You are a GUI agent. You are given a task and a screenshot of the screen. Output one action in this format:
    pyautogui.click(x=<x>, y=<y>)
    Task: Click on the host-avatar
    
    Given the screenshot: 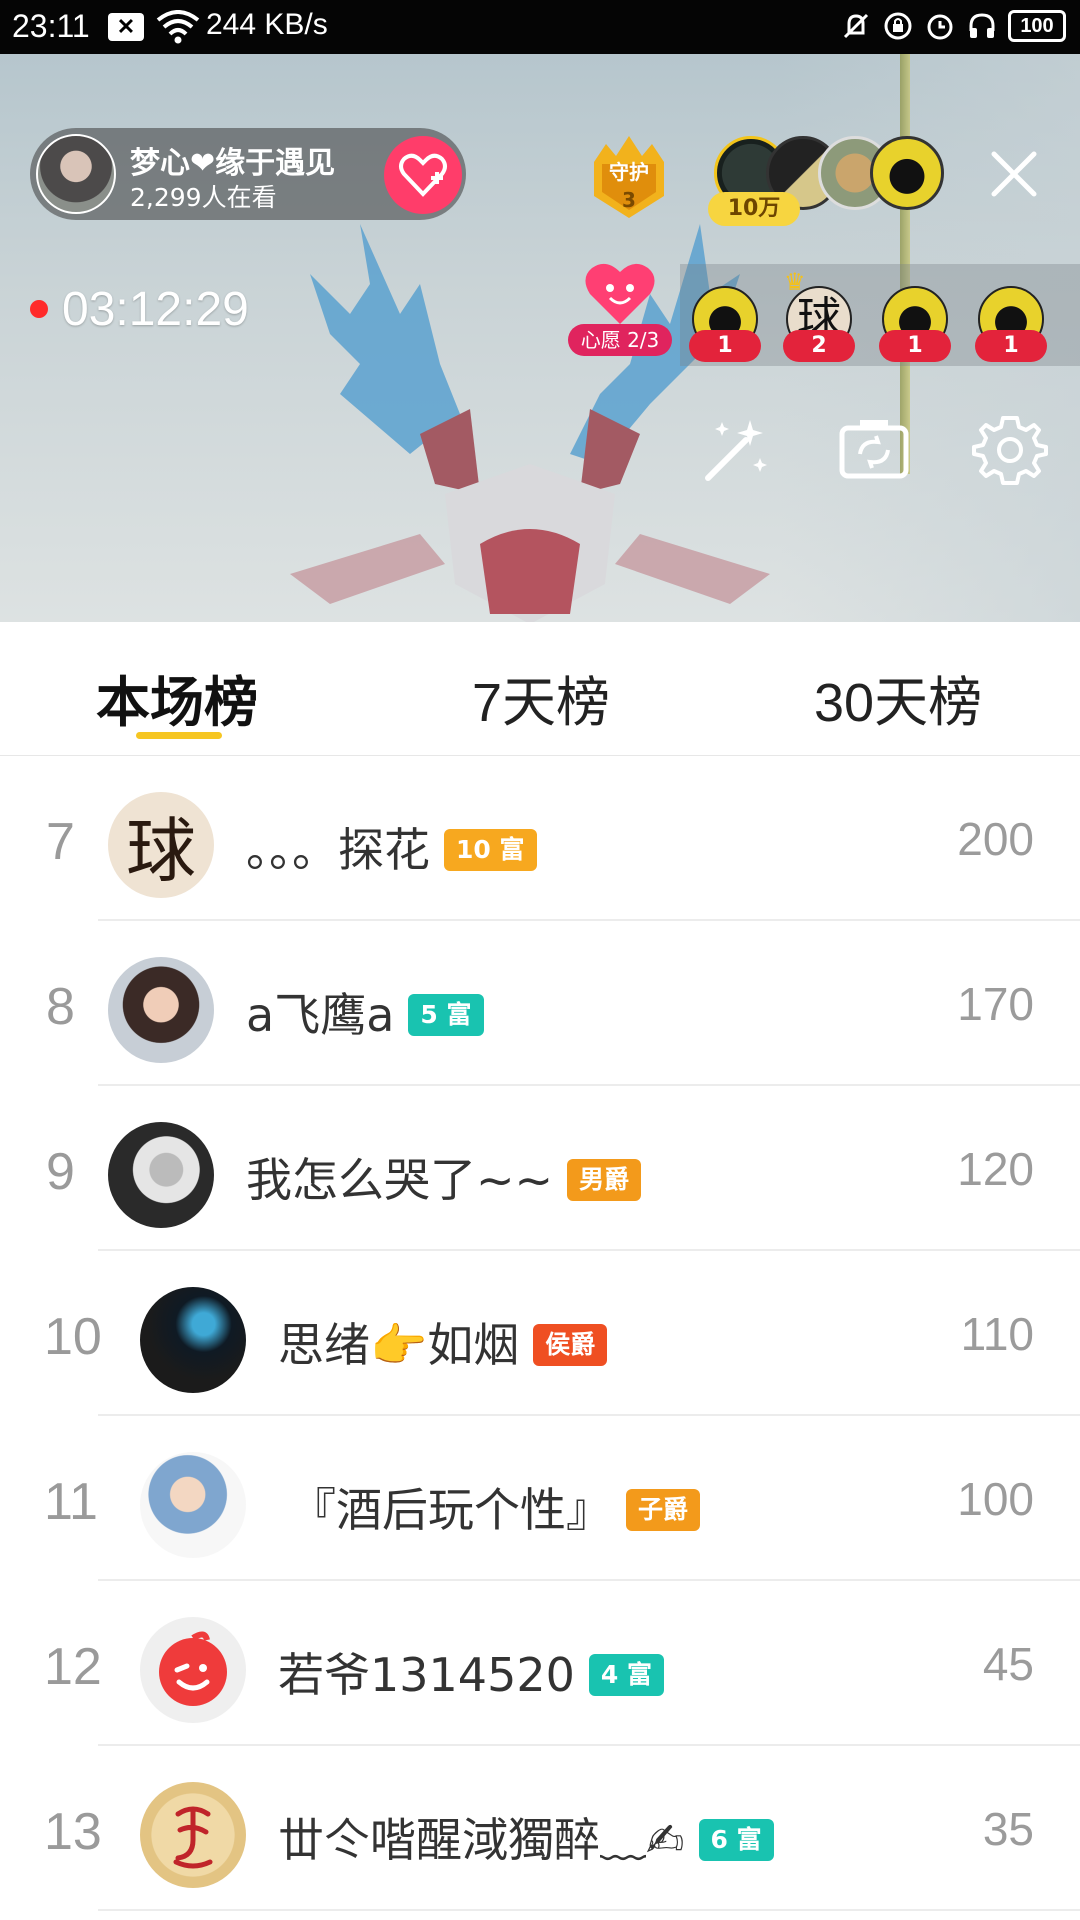 What is the action you would take?
    pyautogui.click(x=76, y=174)
    